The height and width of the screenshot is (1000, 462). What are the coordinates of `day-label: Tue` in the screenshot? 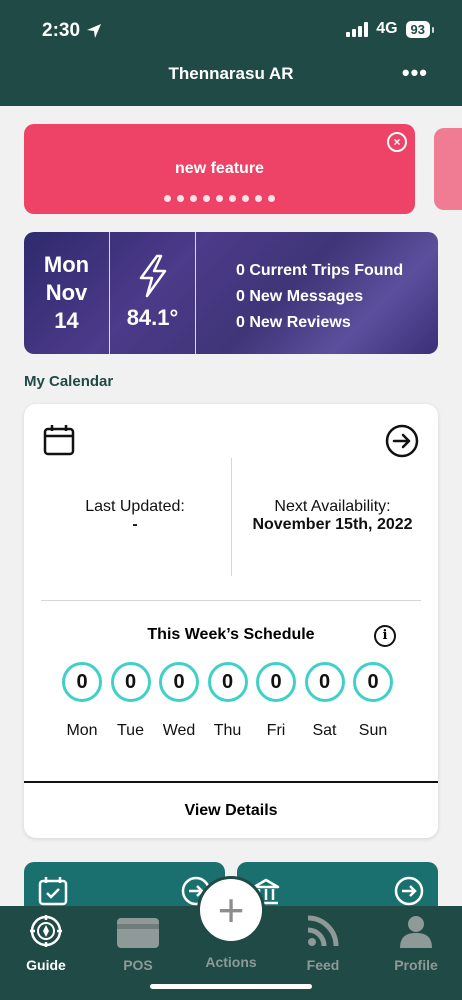 It's located at (130, 730).